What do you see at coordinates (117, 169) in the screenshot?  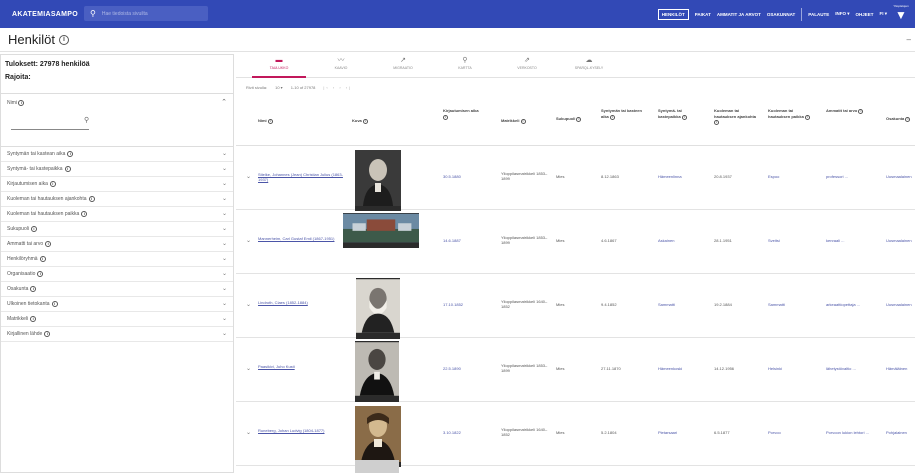 I see `facet-item: Syntymä- tai kastepaikka i ⌄` at bounding box center [117, 169].